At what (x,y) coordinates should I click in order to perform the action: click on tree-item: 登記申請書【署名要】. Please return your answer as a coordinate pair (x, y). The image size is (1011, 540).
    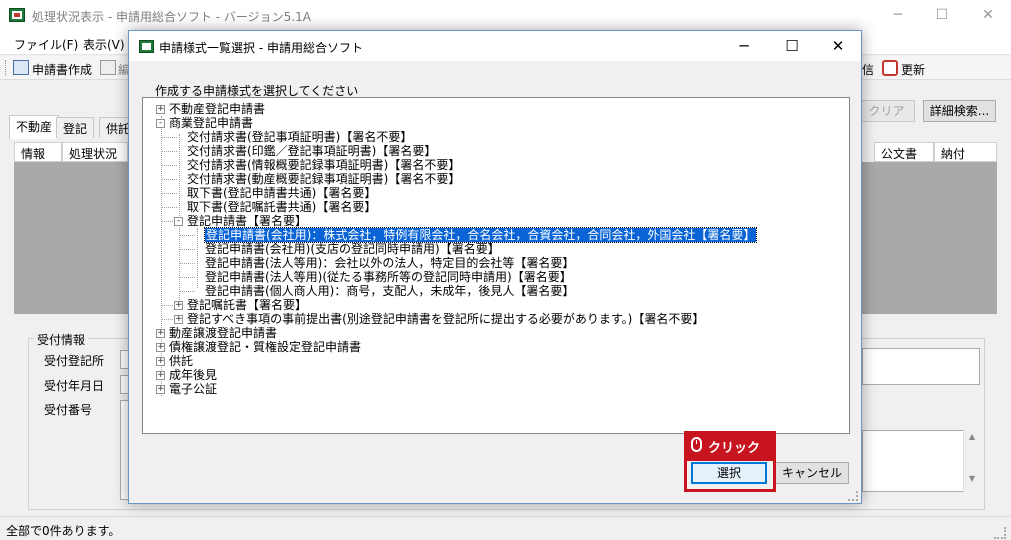
    Looking at the image, I should click on (247, 221).